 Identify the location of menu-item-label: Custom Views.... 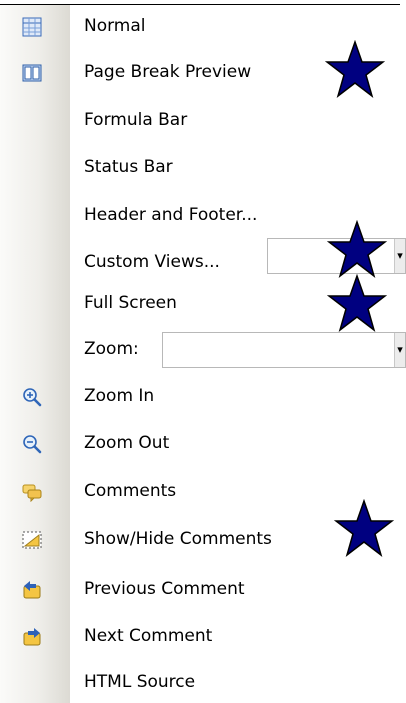
(152, 262).